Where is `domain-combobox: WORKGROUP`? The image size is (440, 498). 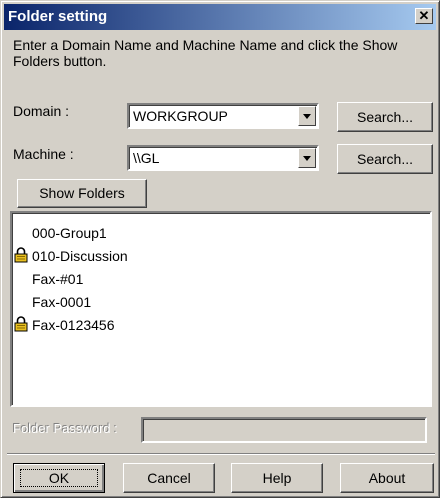
domain-combobox: WORKGROUP is located at coordinates (223, 116).